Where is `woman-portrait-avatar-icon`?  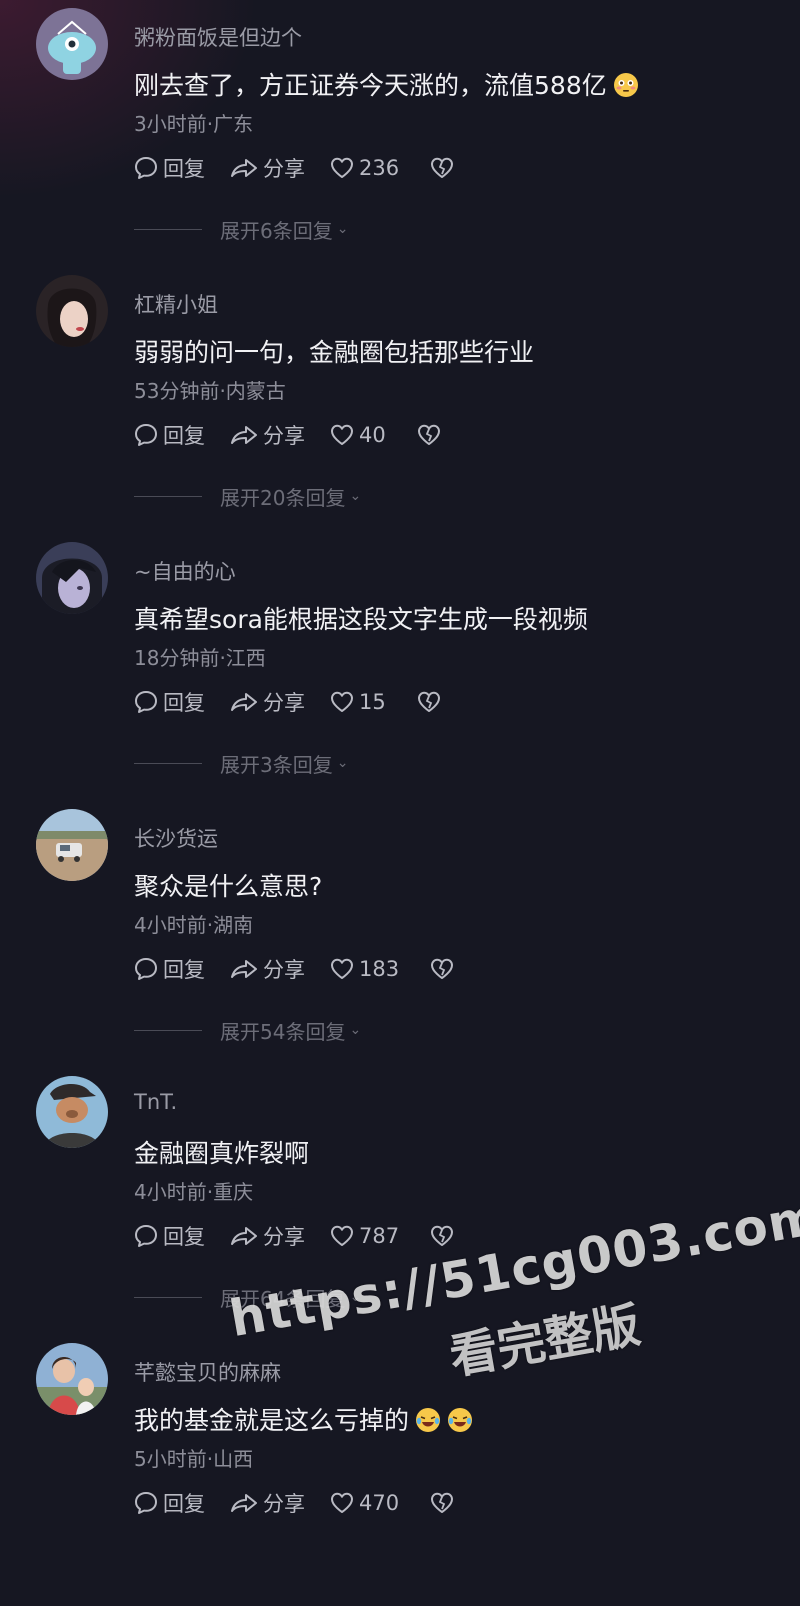 woman-portrait-avatar-icon is located at coordinates (72, 311).